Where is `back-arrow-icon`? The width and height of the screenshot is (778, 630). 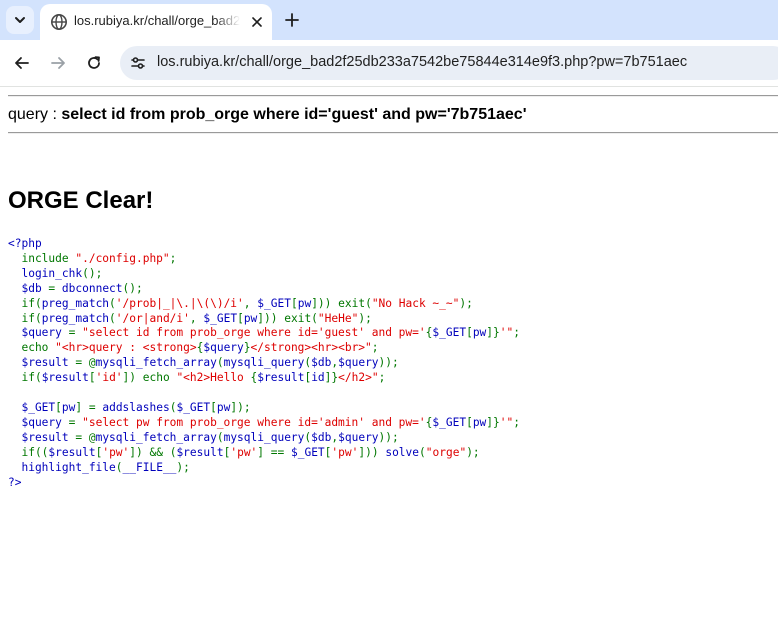 back-arrow-icon is located at coordinates (22, 63).